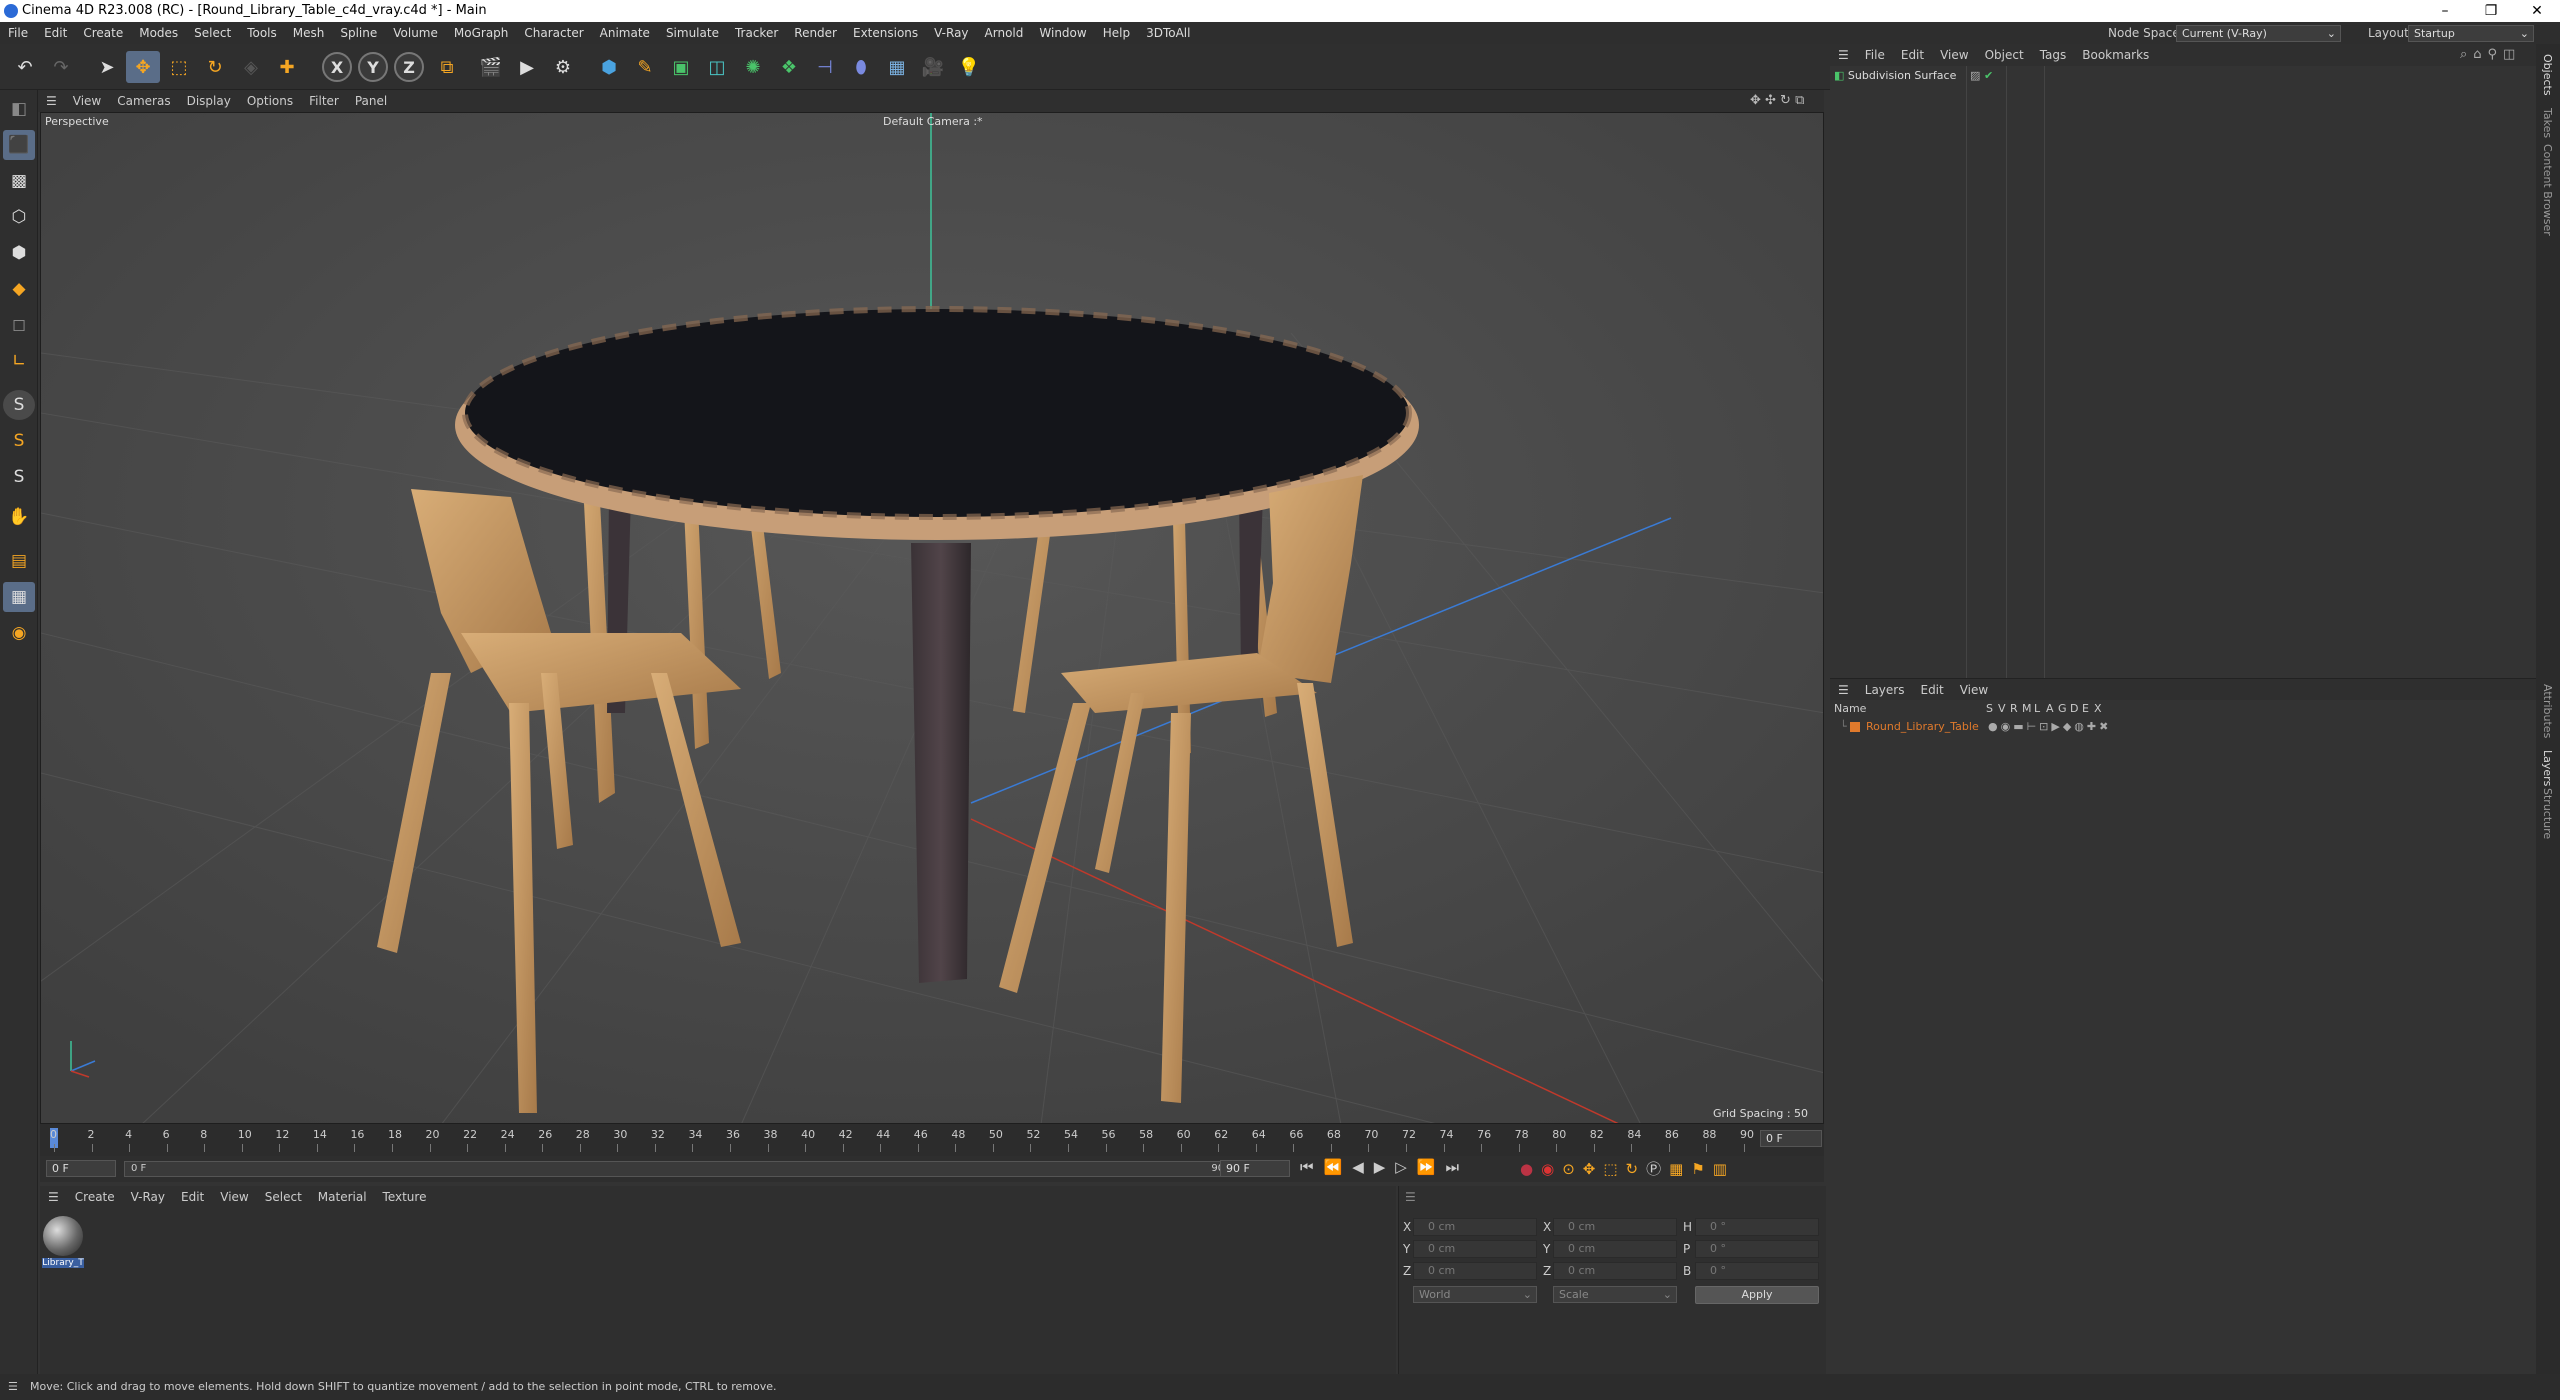 The width and height of the screenshot is (2560, 1400). I want to click on move-tool-icon: ✥, so click(143, 67).